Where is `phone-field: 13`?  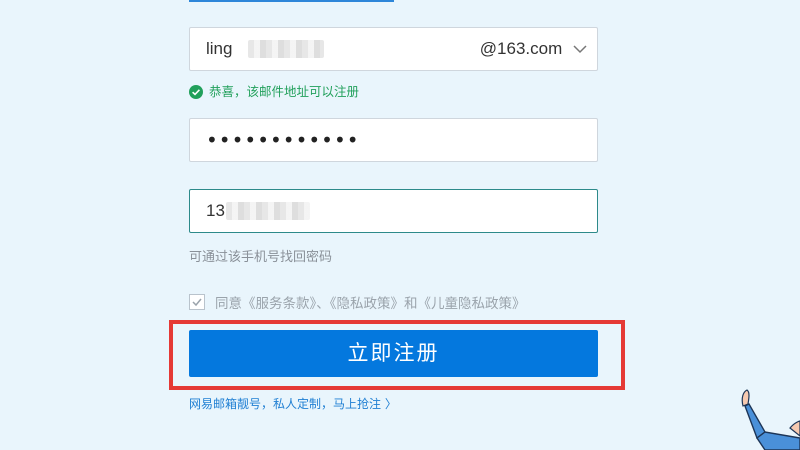 phone-field: 13 is located at coordinates (393, 211).